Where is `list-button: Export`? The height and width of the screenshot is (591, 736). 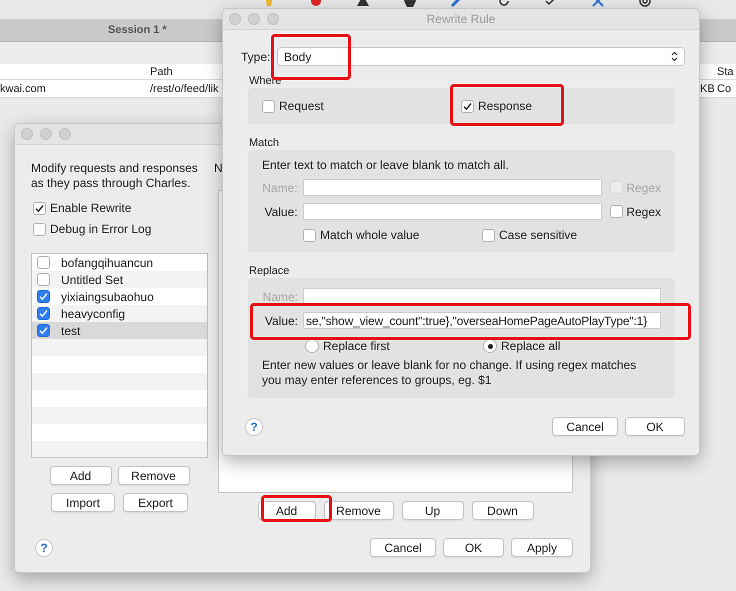 list-button: Export is located at coordinates (155, 502).